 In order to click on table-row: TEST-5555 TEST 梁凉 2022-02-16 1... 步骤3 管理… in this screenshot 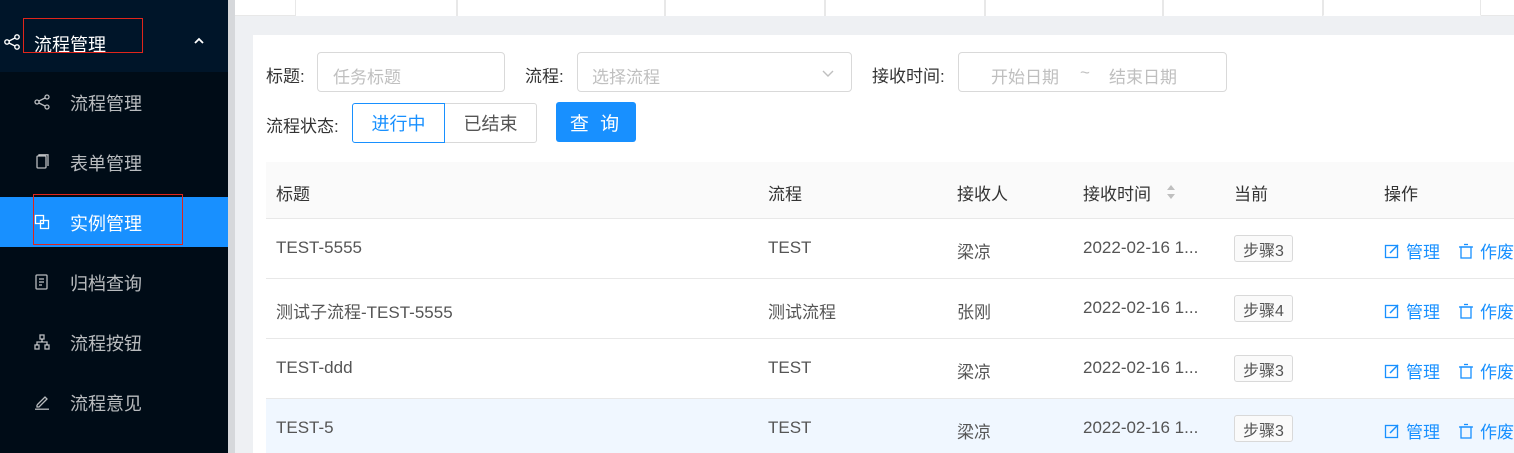, I will do `click(890, 249)`.